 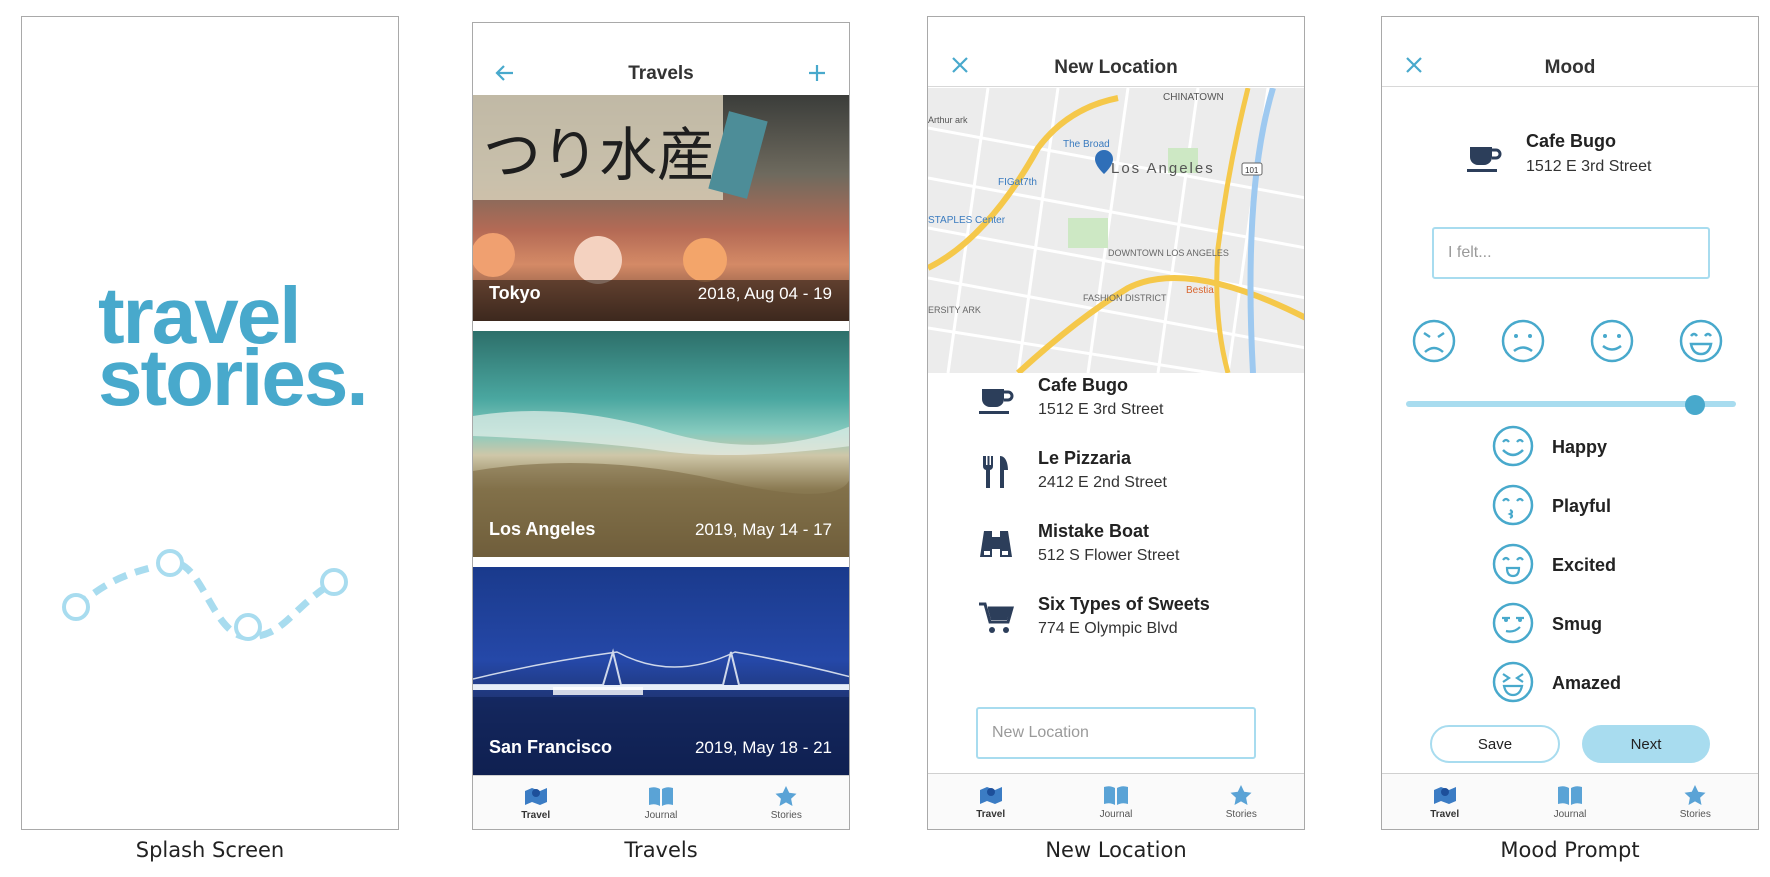 I want to click on place-item-le-pizzaria: Le Pizzaria 2412 E 2nd Street, so click(x=1128, y=478).